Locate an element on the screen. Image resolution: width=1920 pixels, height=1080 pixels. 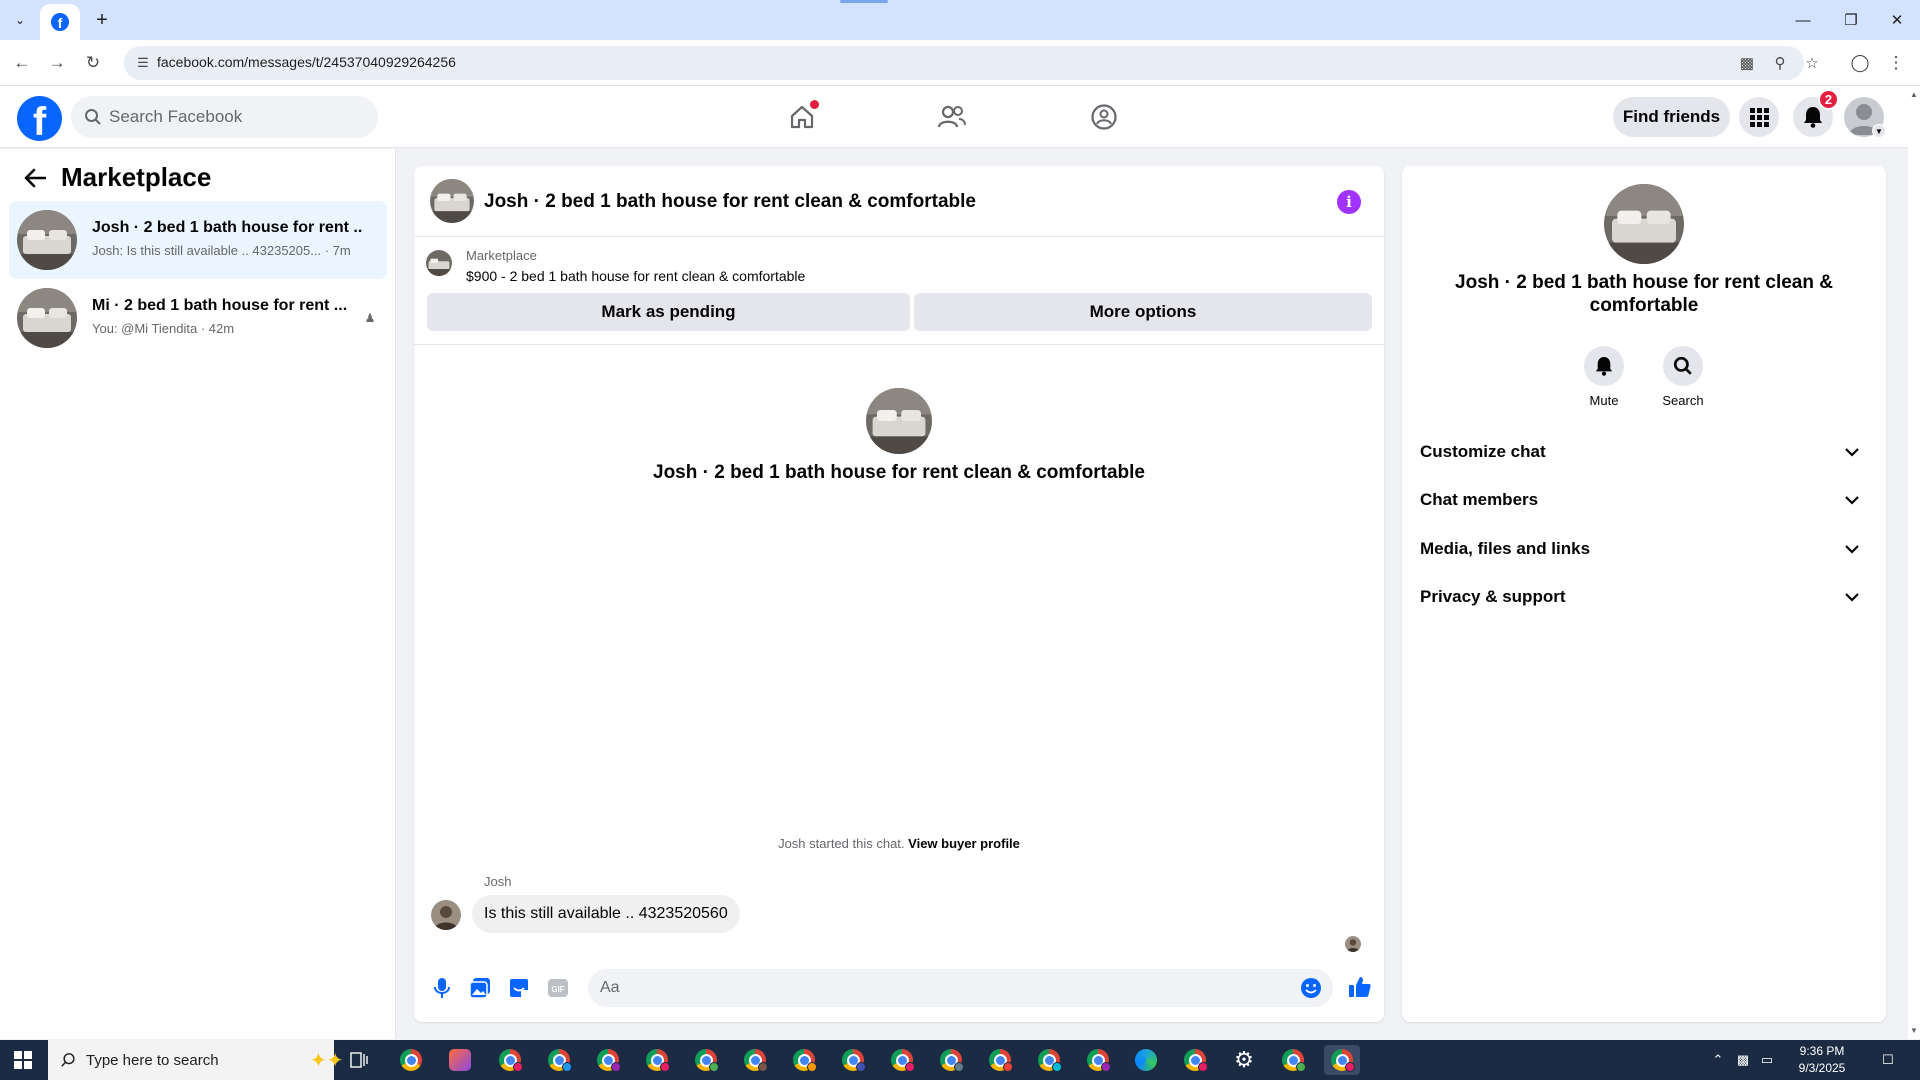
browser-menu-icon: ⋮ is located at coordinates (1896, 63).